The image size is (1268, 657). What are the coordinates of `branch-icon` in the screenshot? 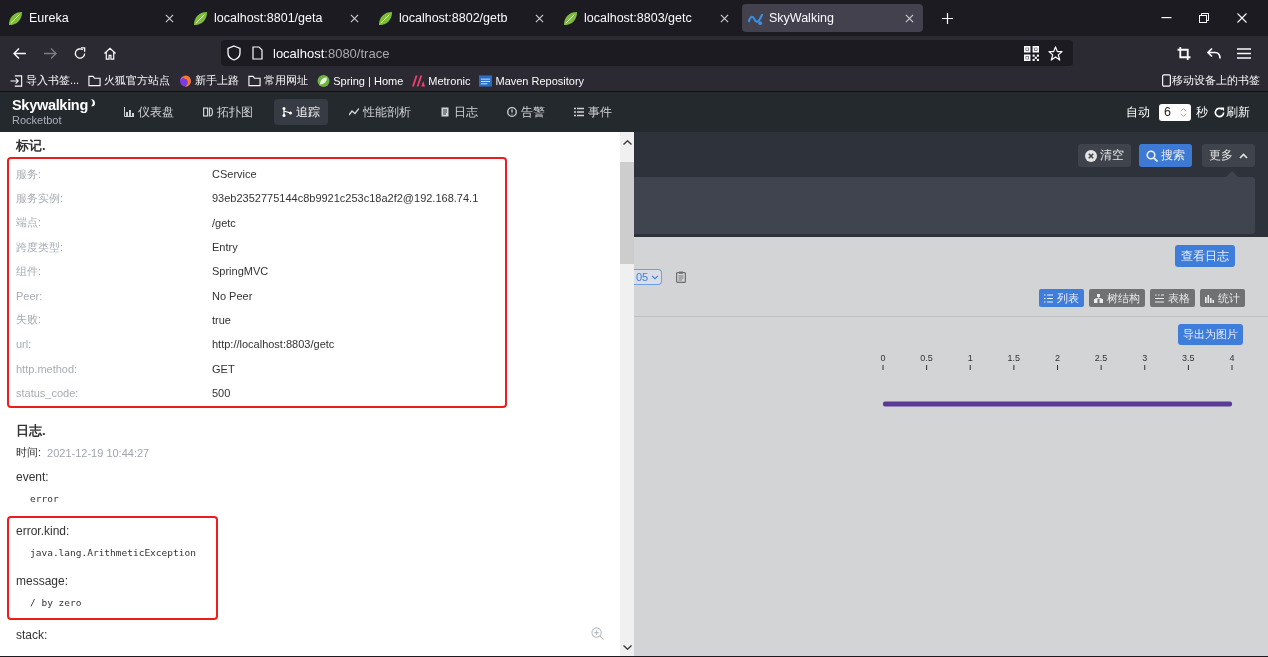 It's located at (287, 112).